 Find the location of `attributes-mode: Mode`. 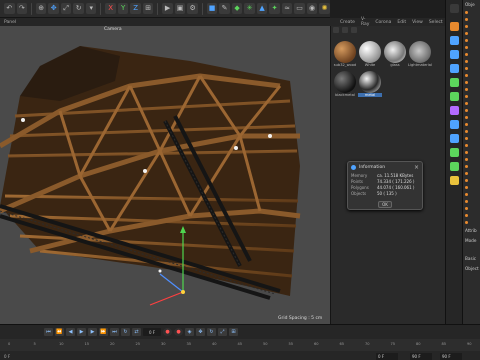

attributes-mode: Mode is located at coordinates (470, 240).